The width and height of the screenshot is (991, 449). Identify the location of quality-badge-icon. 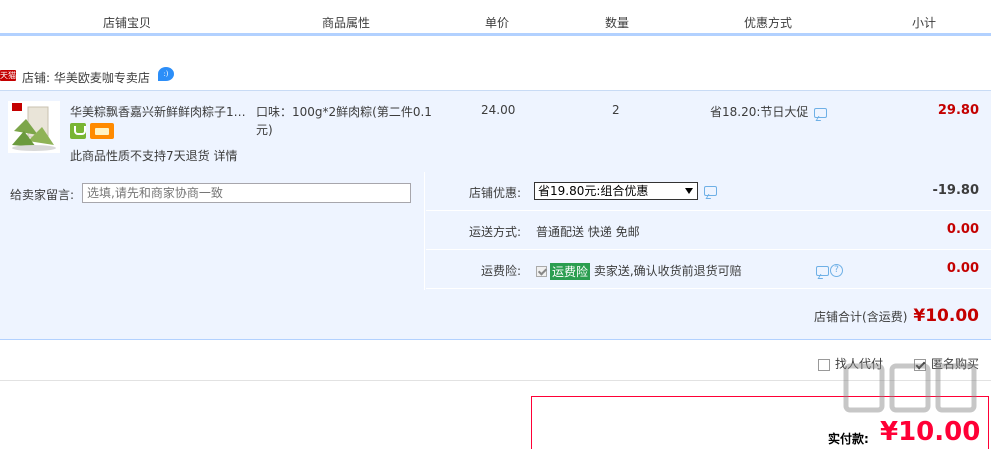
(78, 131).